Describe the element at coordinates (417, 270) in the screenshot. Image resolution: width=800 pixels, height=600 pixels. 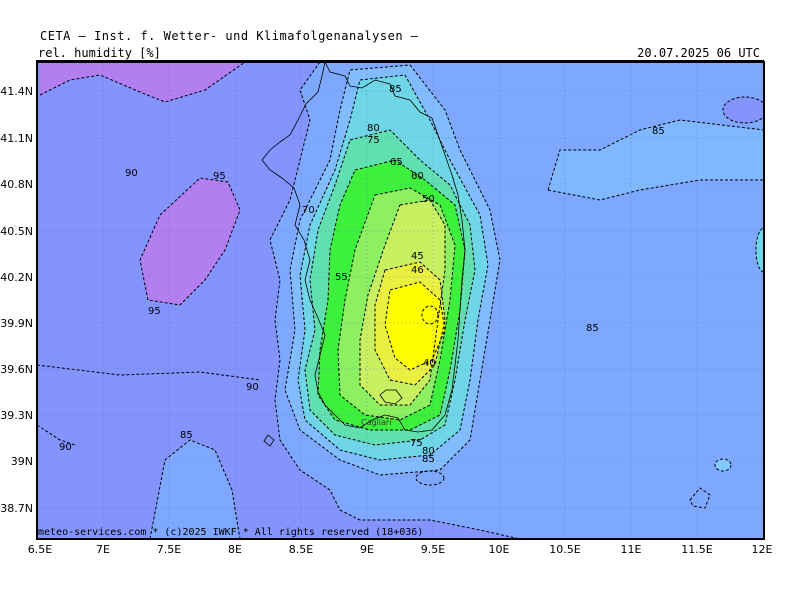
I see `contour-label: 46` at that location.